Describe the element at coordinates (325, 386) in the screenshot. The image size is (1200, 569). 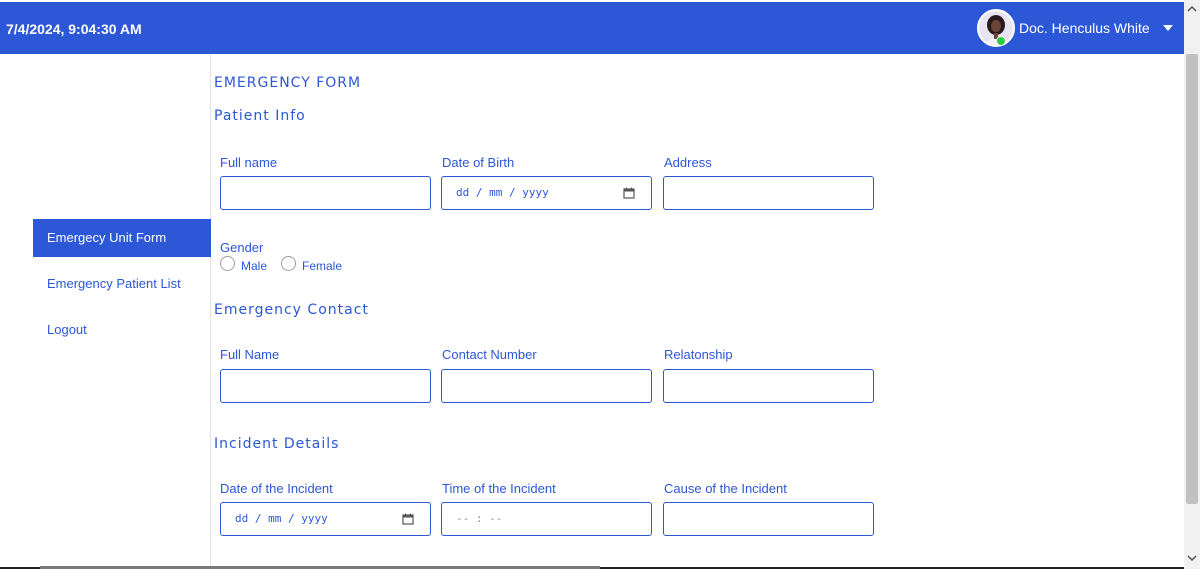
I see `contact-full-name-input` at that location.